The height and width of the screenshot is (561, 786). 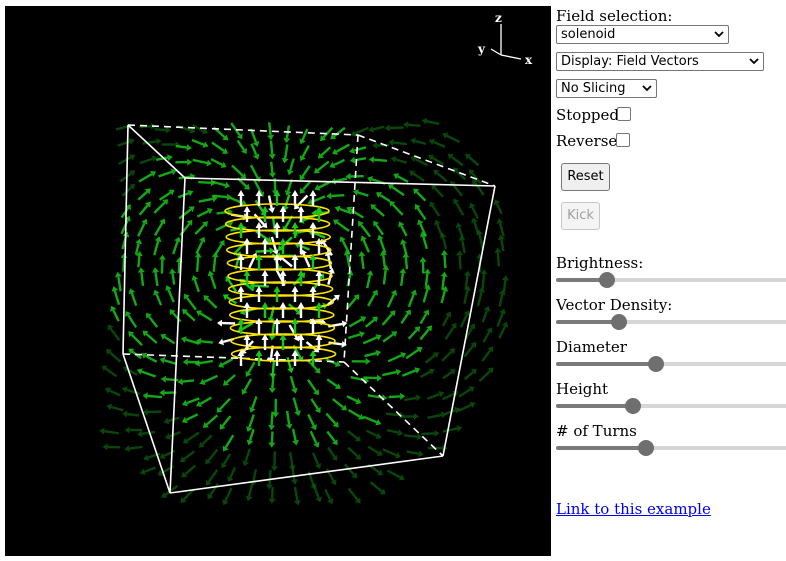 I want to click on kick-button: Kick, so click(x=580, y=216).